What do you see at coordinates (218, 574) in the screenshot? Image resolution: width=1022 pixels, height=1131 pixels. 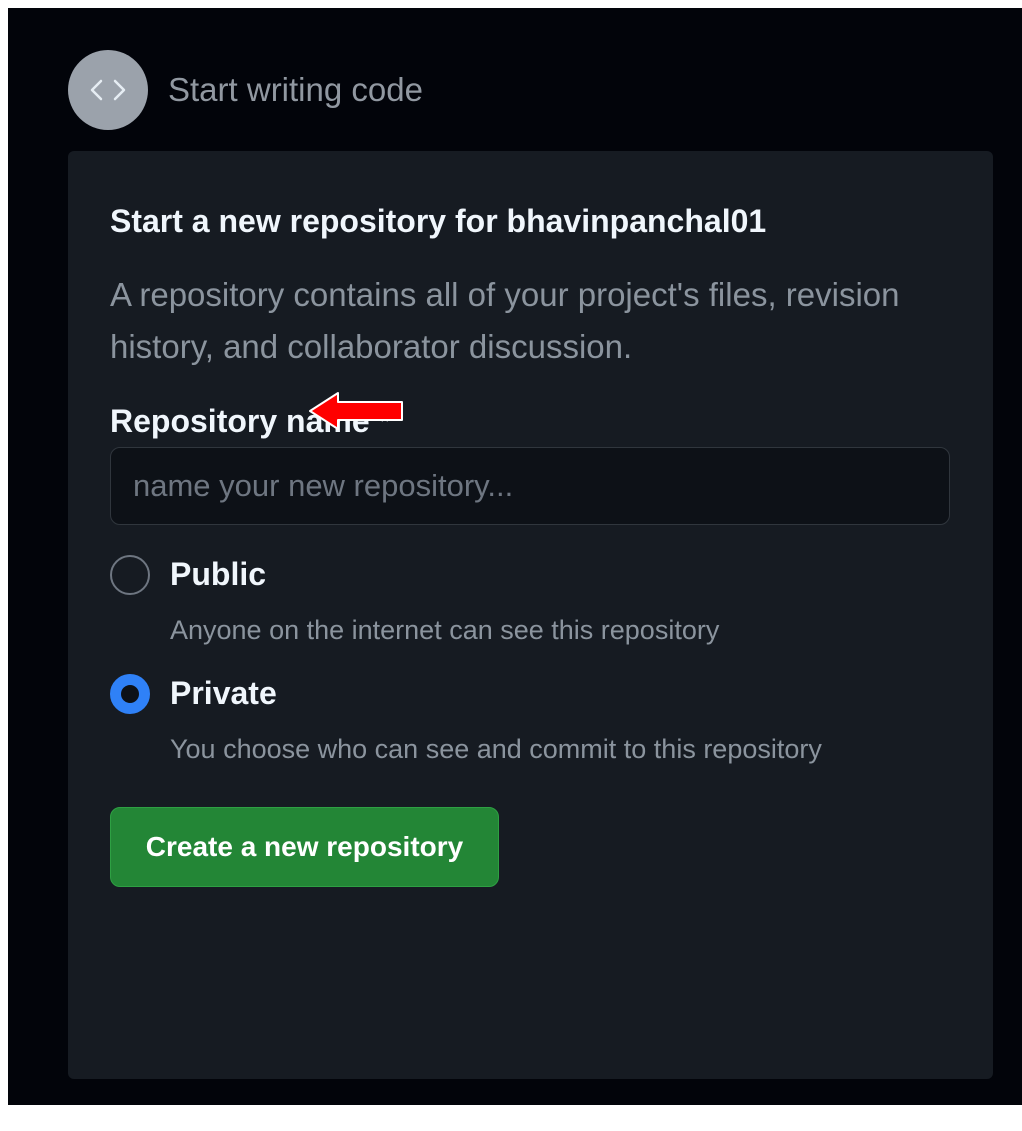 I see `public-label: Public` at bounding box center [218, 574].